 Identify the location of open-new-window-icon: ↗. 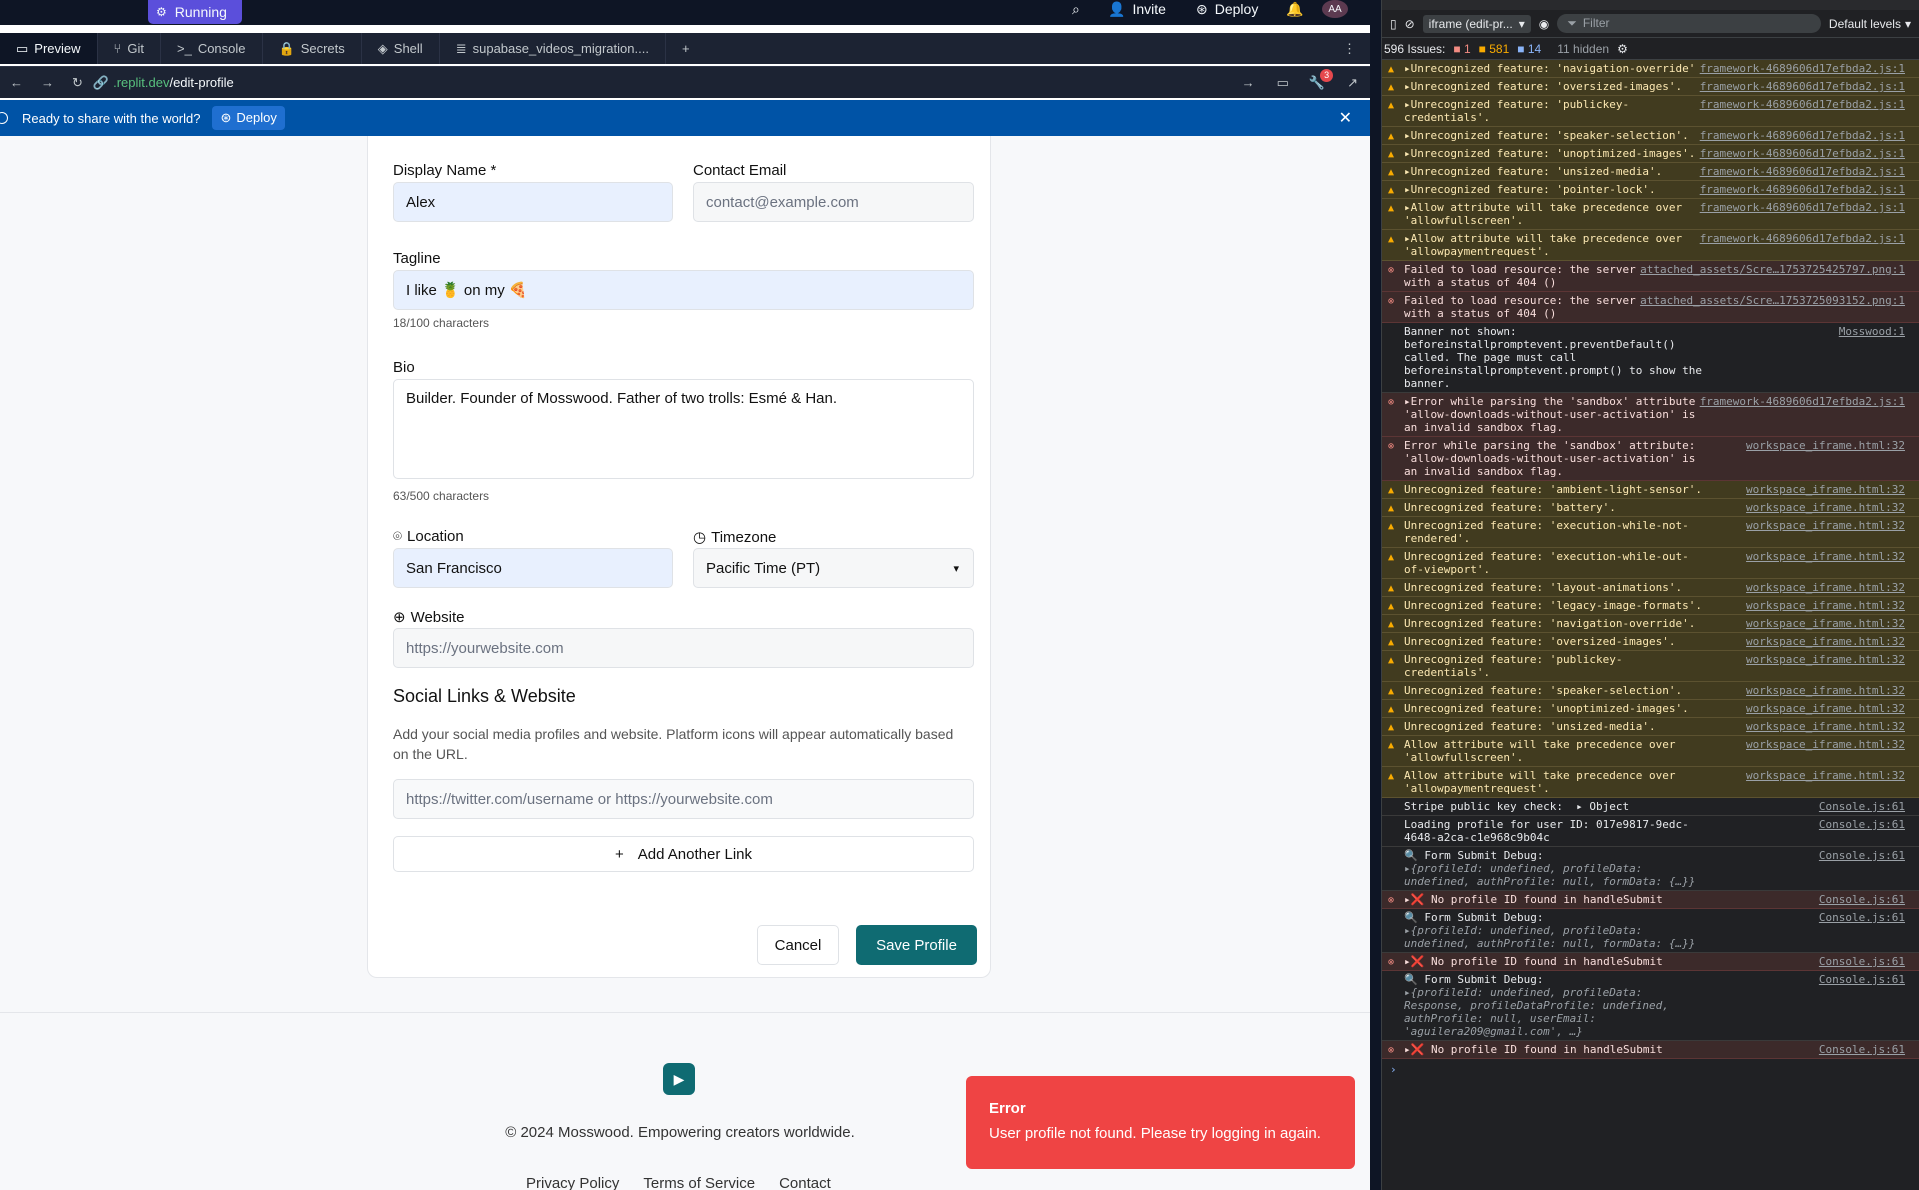
(1352, 83).